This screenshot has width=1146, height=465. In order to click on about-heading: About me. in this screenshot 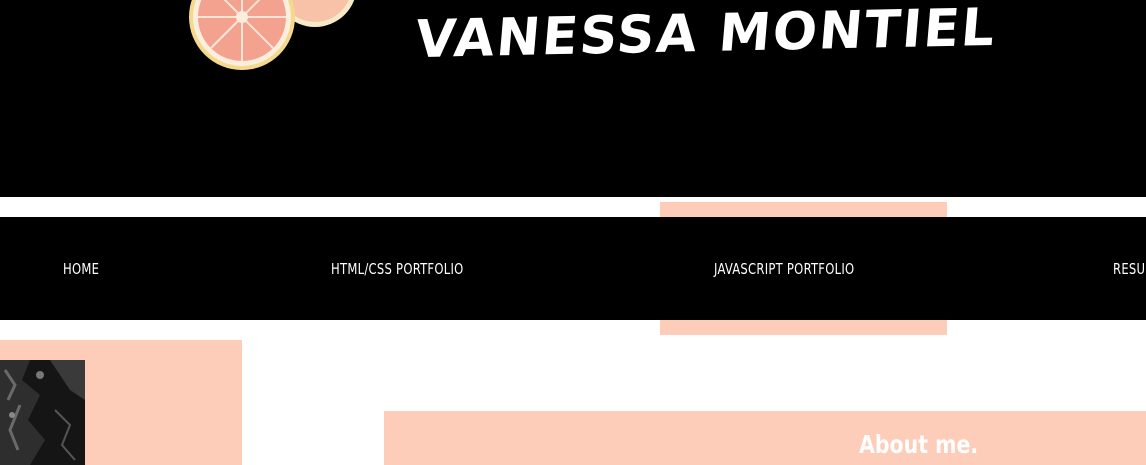, I will do `click(919, 444)`.